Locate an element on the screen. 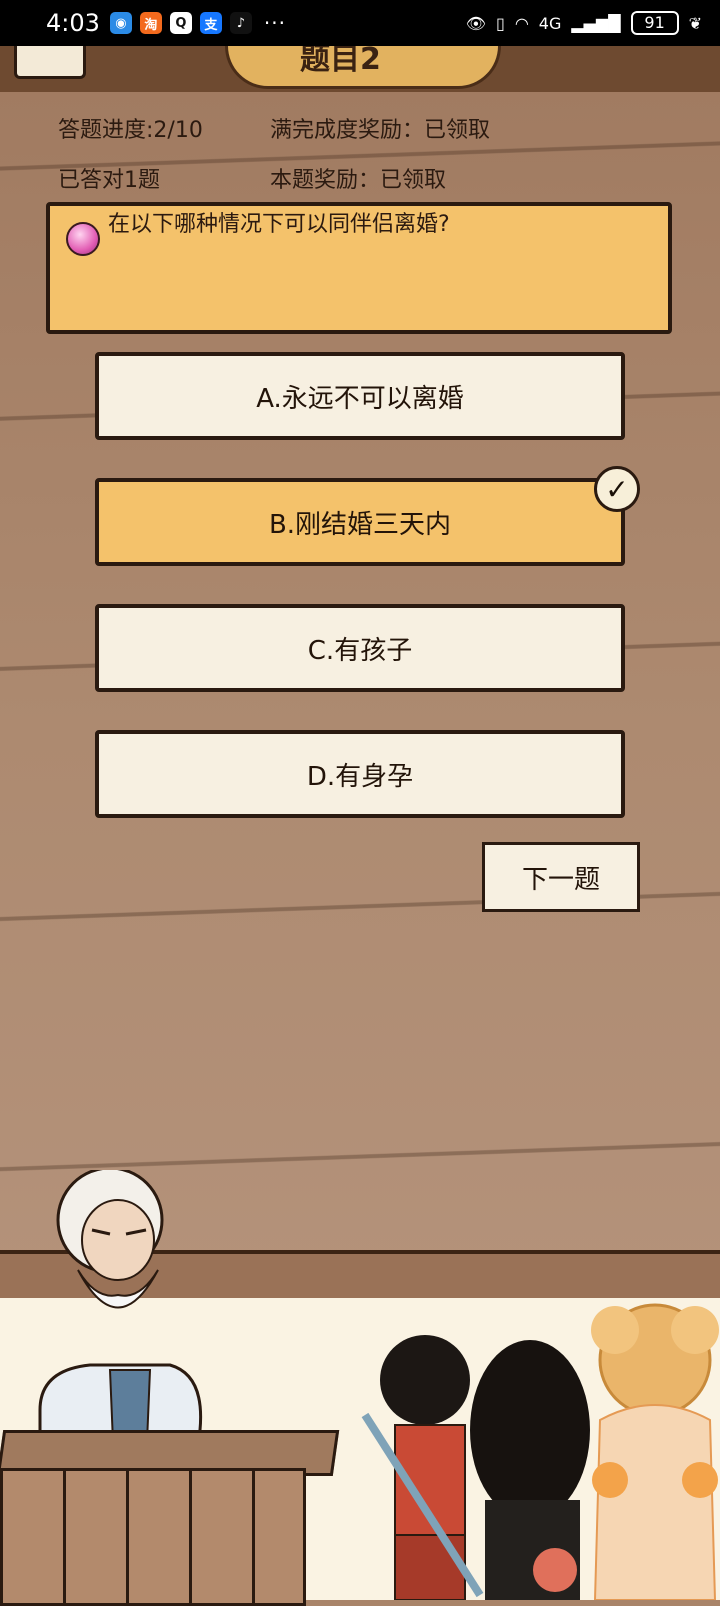 This screenshot has width=720, height=1606. option-c: C.有孩子 is located at coordinates (360, 648).